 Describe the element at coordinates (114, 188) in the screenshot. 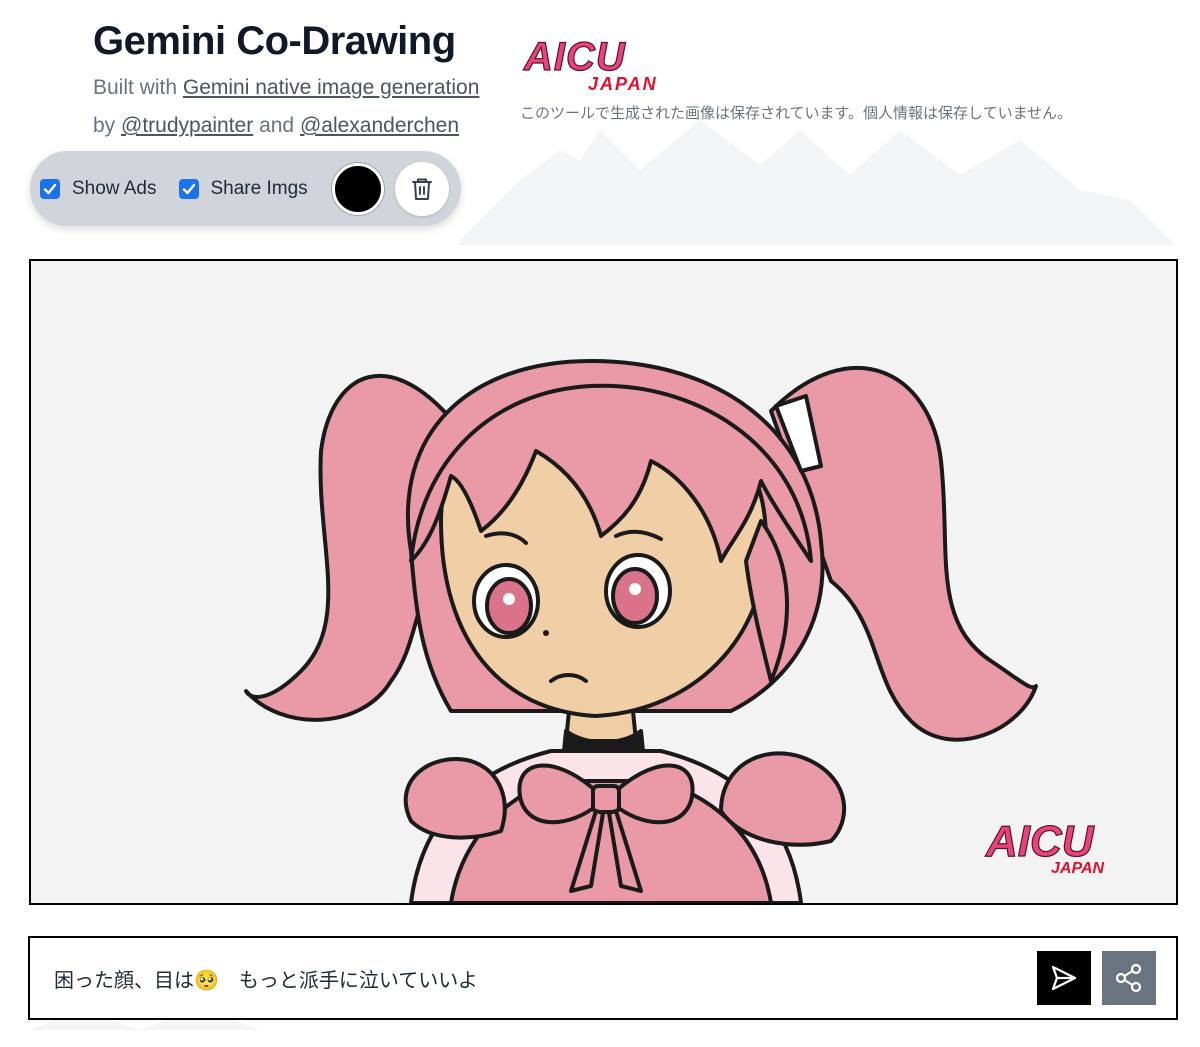

I see `show-ads-label: Show Ads` at that location.